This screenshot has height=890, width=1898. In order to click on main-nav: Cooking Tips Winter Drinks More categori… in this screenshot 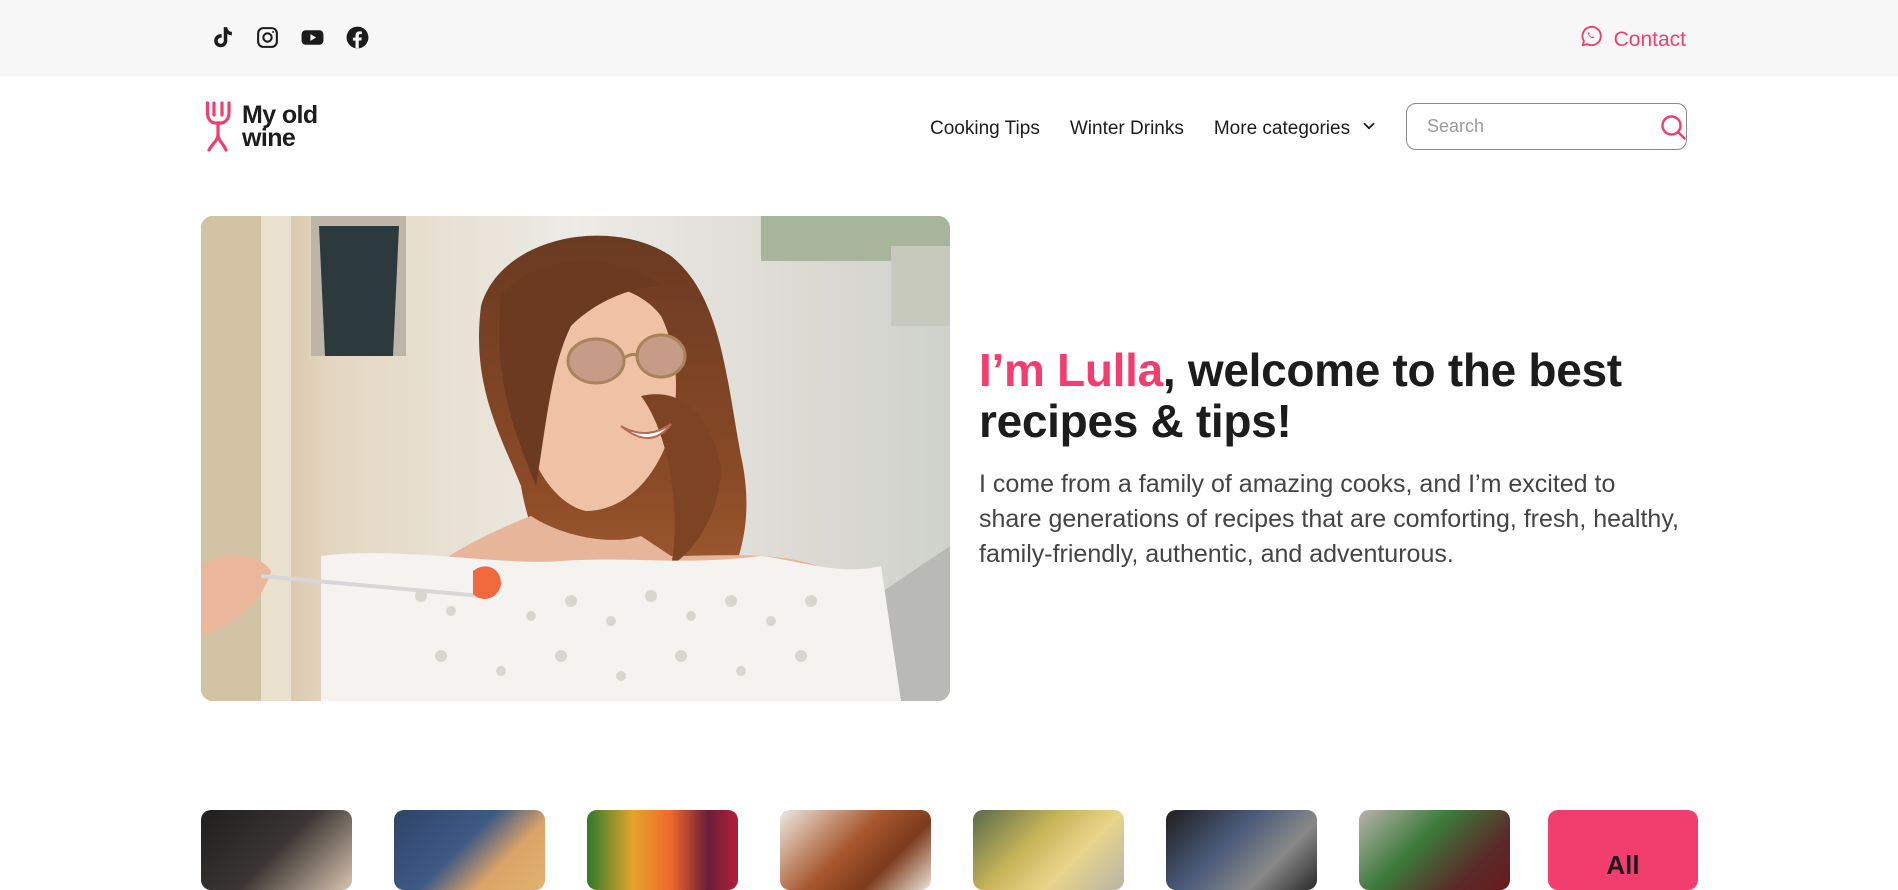, I will do `click(1154, 129)`.